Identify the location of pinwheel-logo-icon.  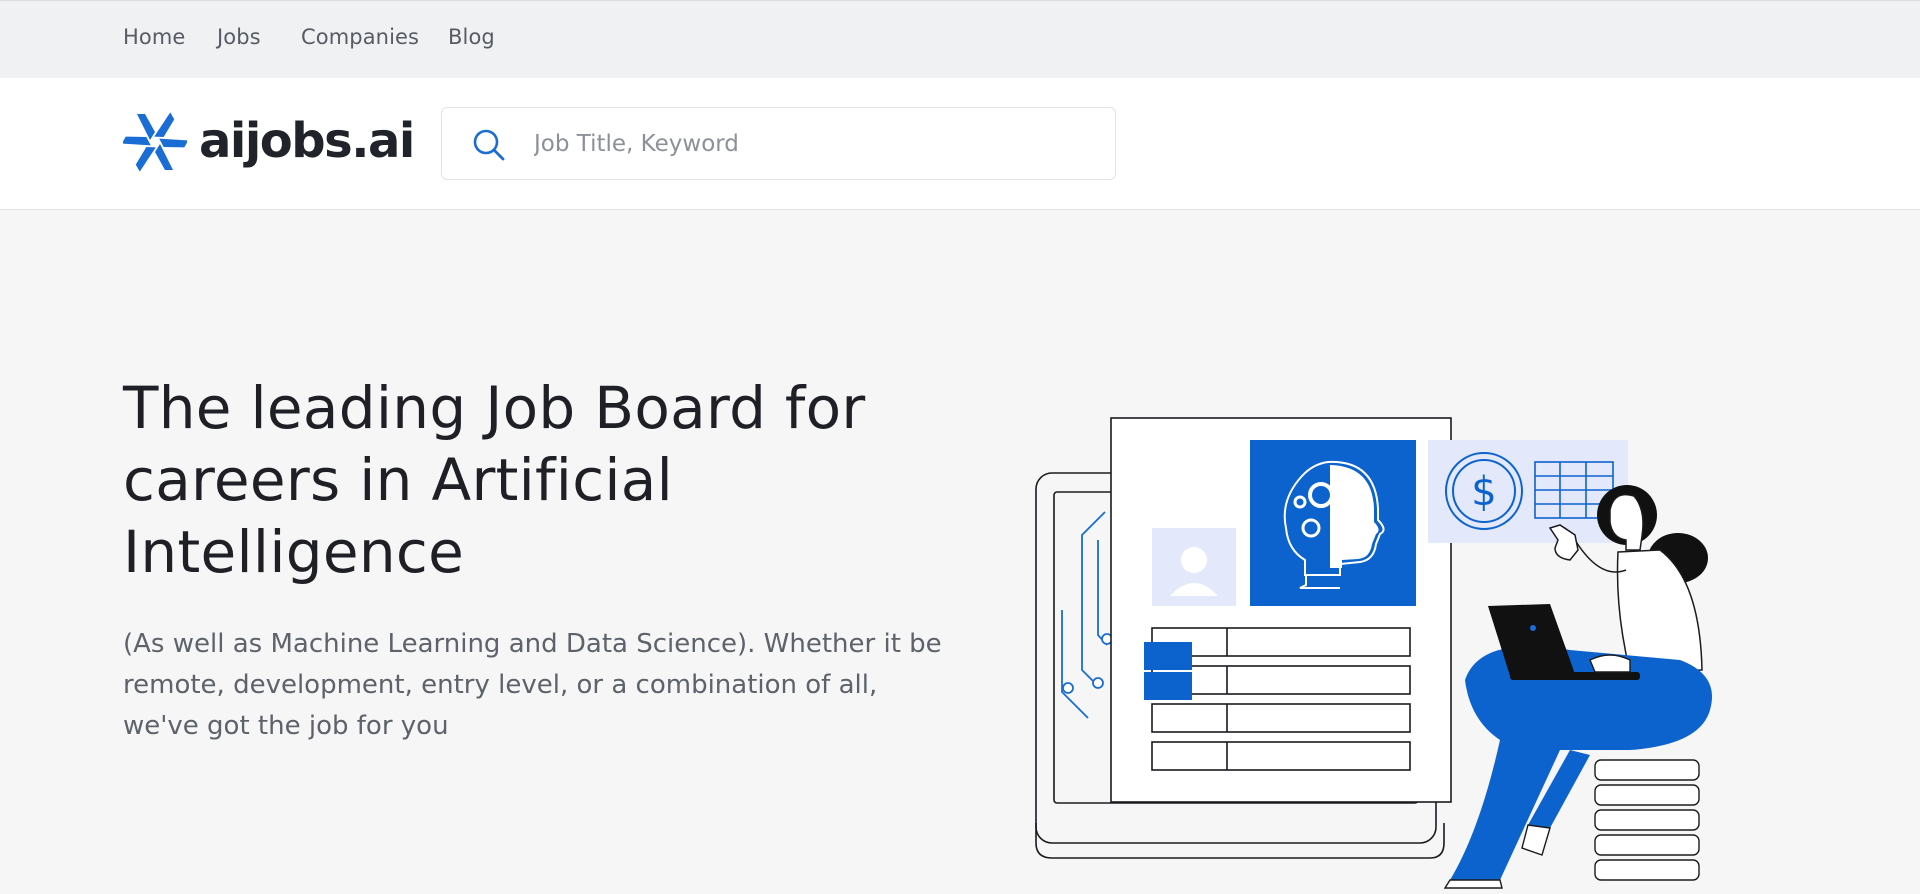
(155, 144).